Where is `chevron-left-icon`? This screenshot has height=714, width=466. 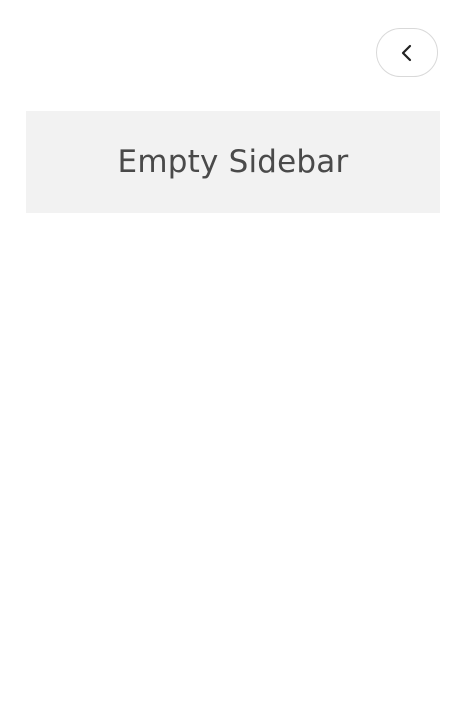 chevron-left-icon is located at coordinates (407, 53).